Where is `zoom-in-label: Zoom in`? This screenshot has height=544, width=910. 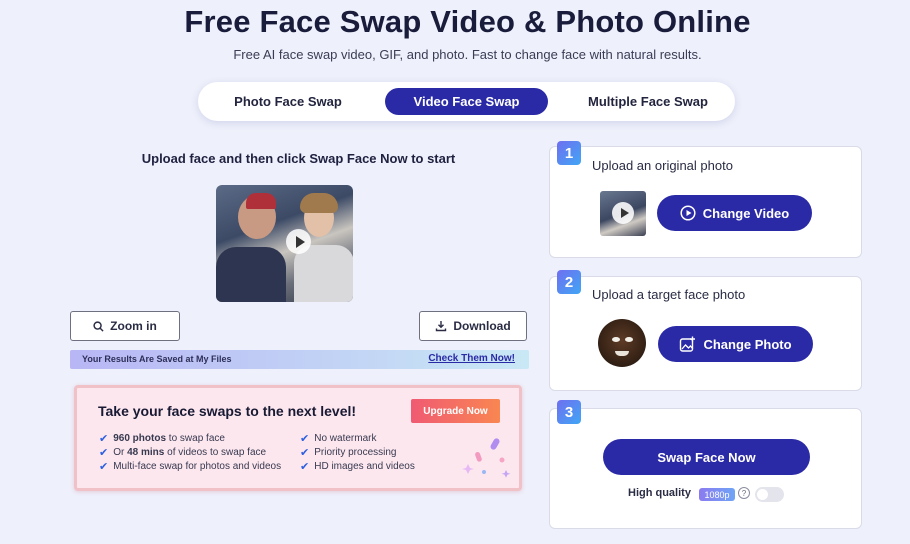
zoom-in-label: Zoom in is located at coordinates (133, 326).